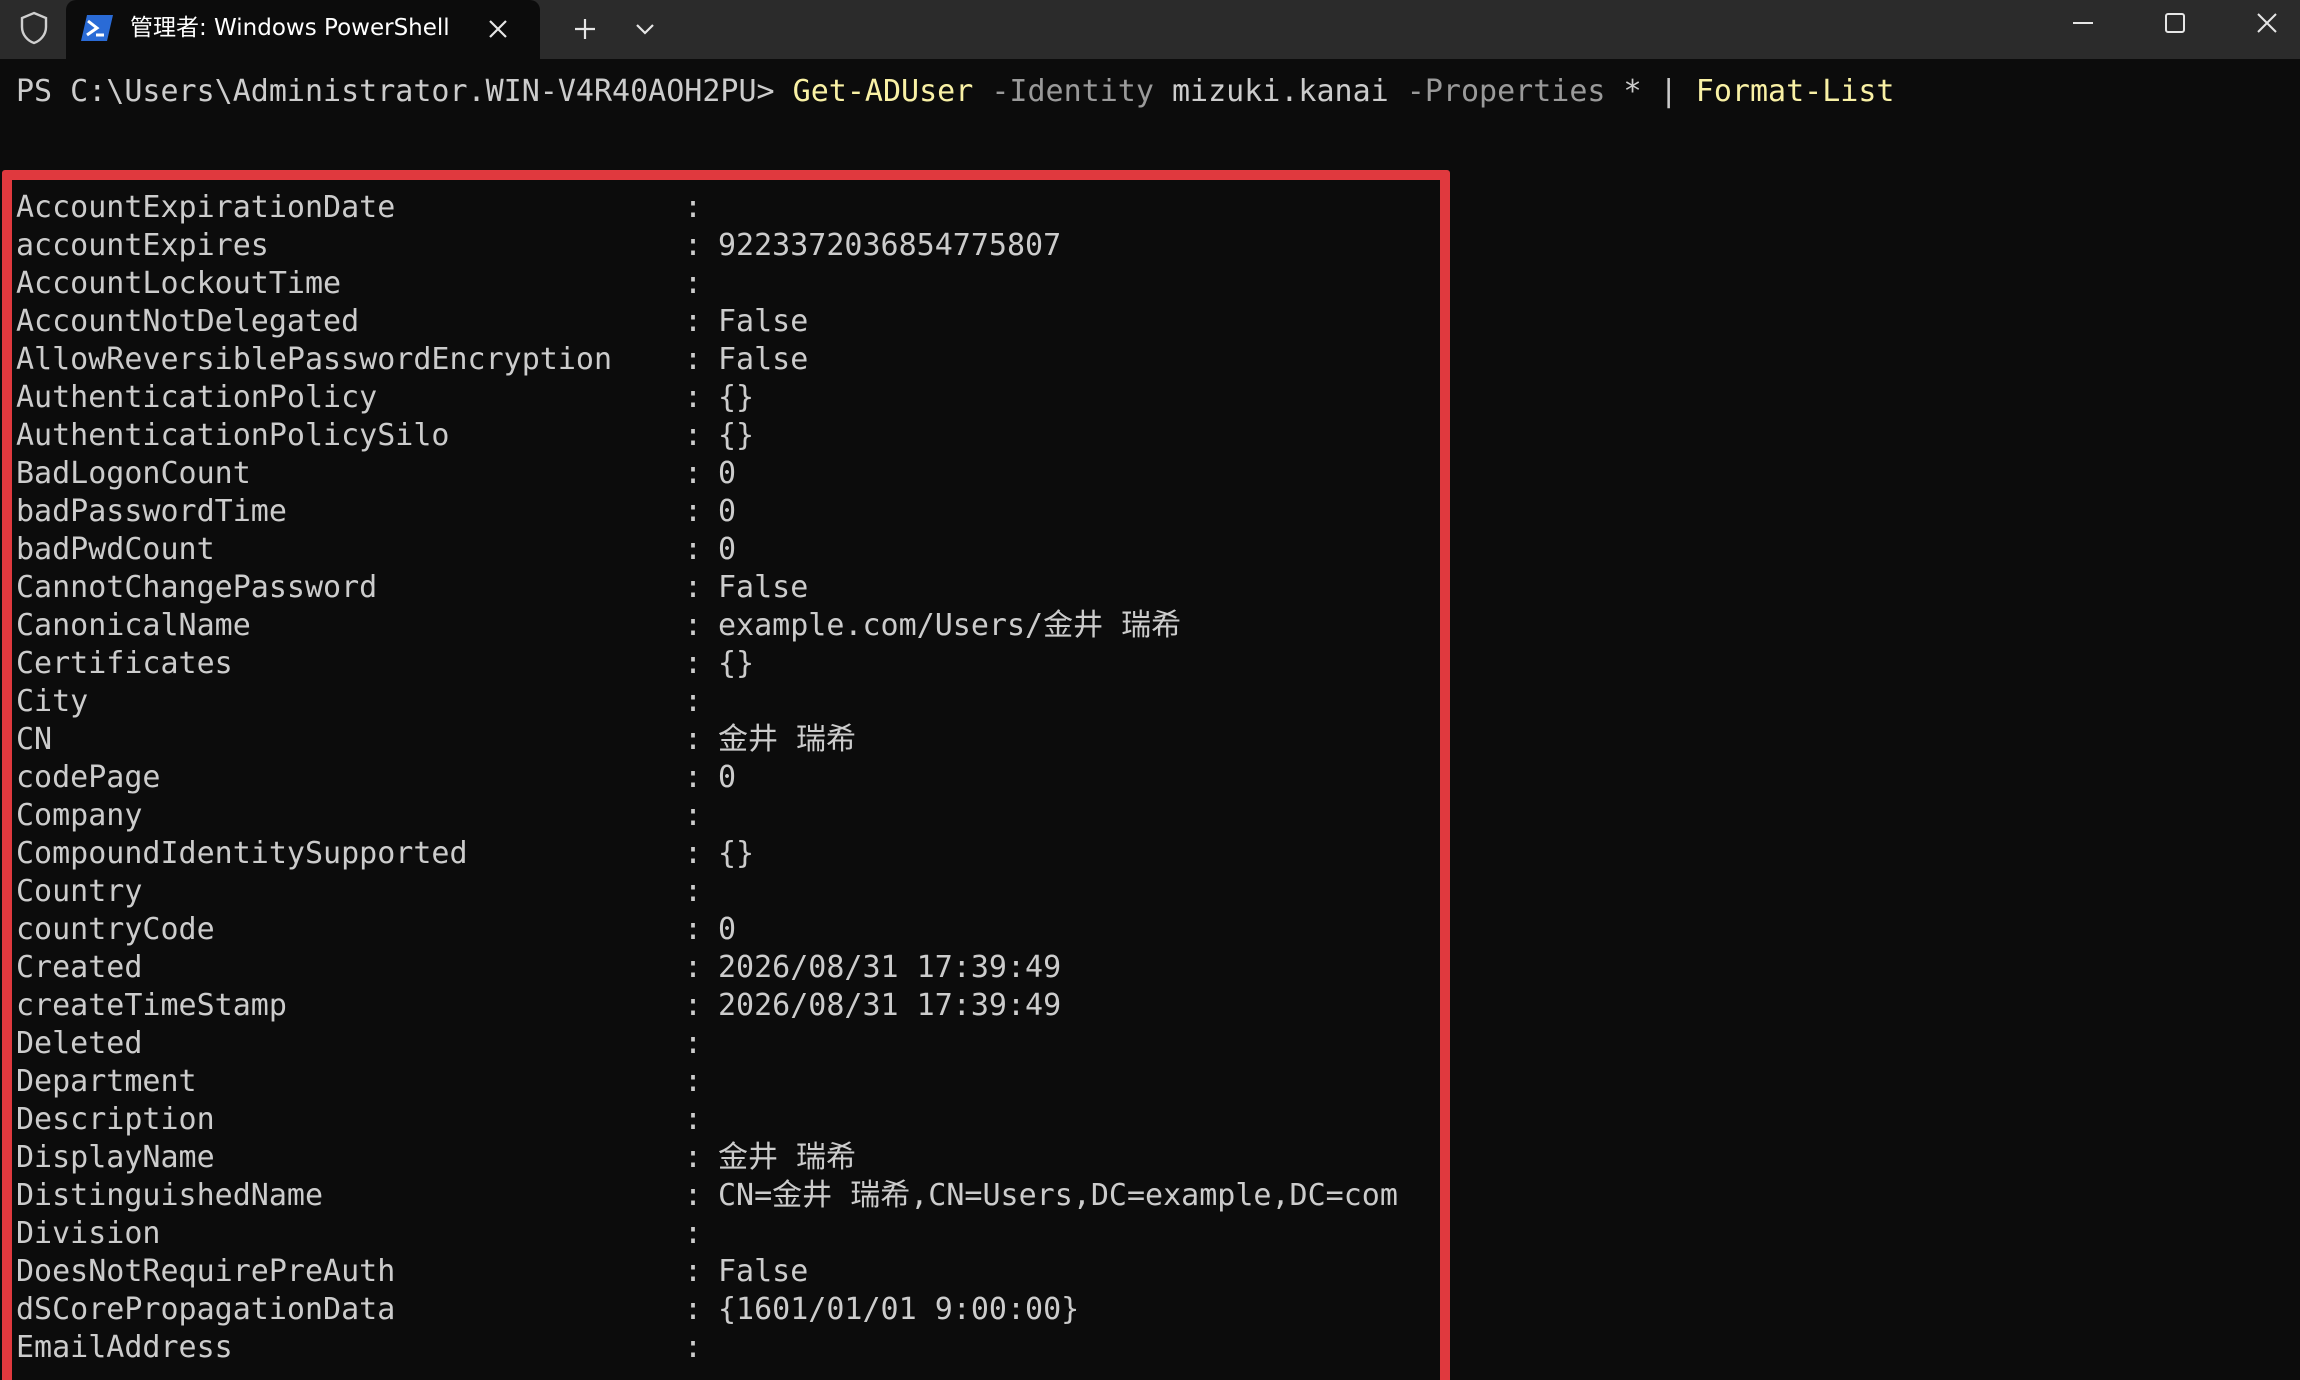 The height and width of the screenshot is (1380, 2300). Describe the element at coordinates (34, 739) in the screenshot. I see `property-name: CN` at that location.